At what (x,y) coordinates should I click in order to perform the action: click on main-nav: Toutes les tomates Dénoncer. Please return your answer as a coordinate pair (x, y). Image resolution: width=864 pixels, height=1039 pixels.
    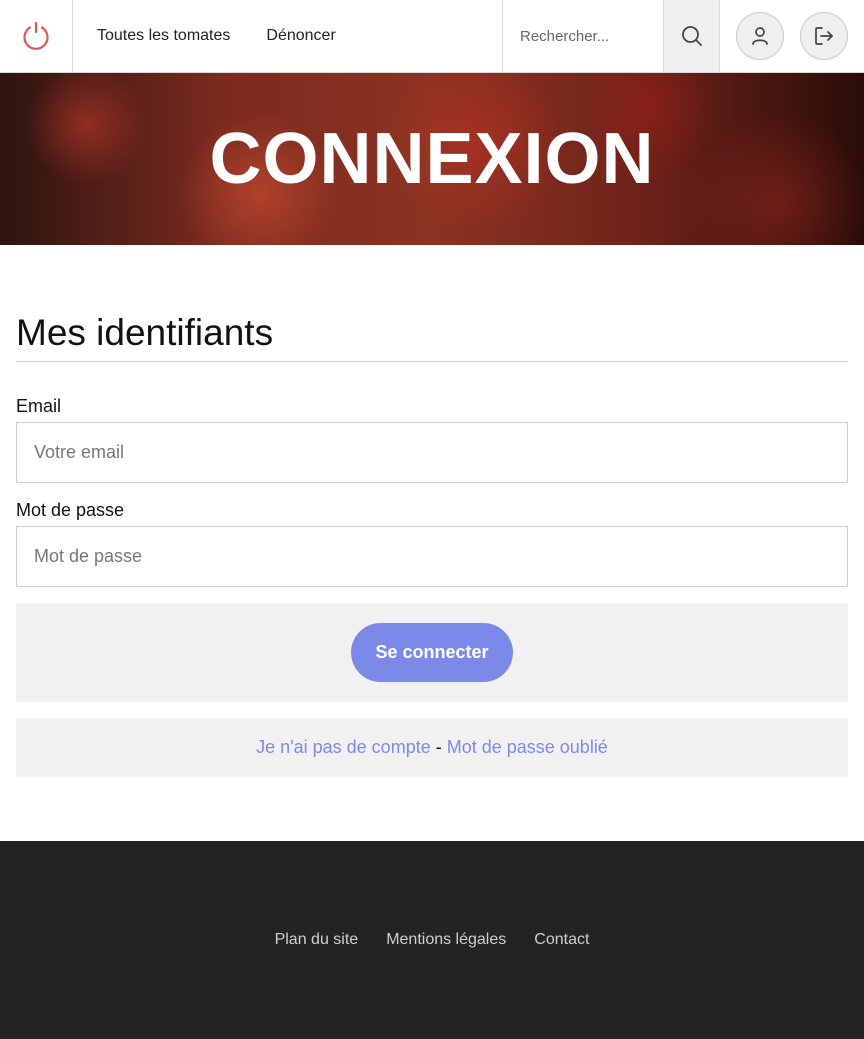
    Looking at the image, I should click on (216, 36).